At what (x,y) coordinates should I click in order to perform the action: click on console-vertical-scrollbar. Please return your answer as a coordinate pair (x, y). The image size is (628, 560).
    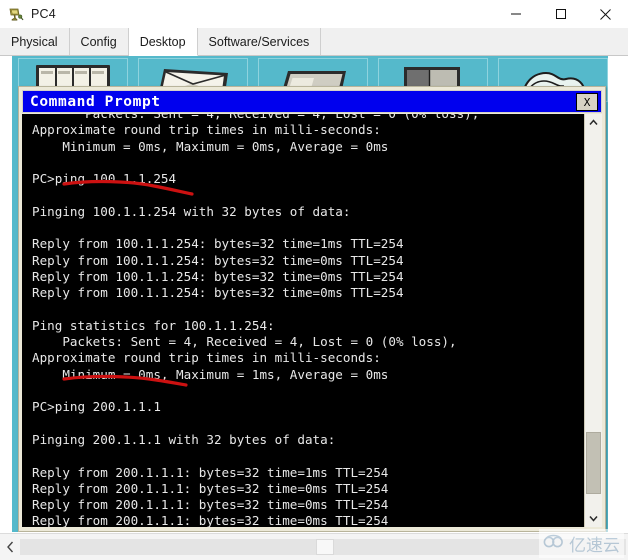
    Looking at the image, I should click on (593, 320).